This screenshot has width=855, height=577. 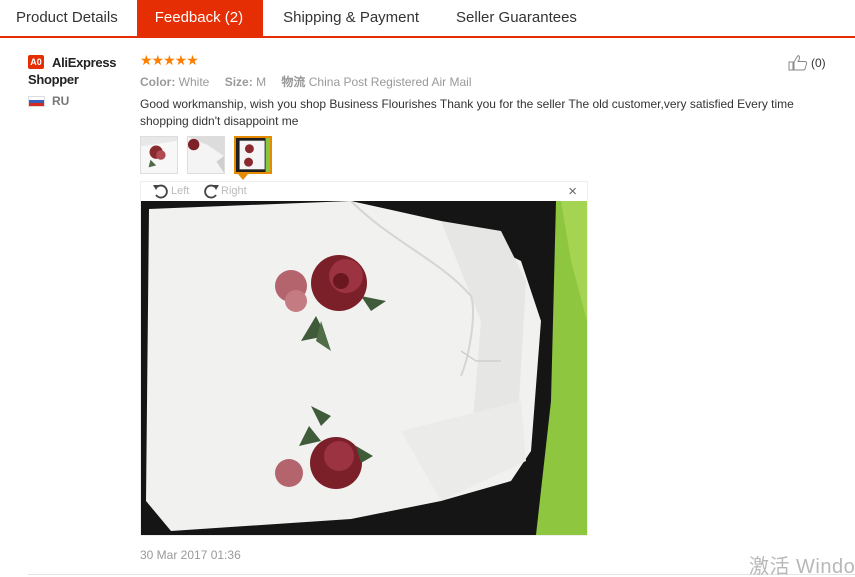 I want to click on helpful-button: (0), so click(x=807, y=63).